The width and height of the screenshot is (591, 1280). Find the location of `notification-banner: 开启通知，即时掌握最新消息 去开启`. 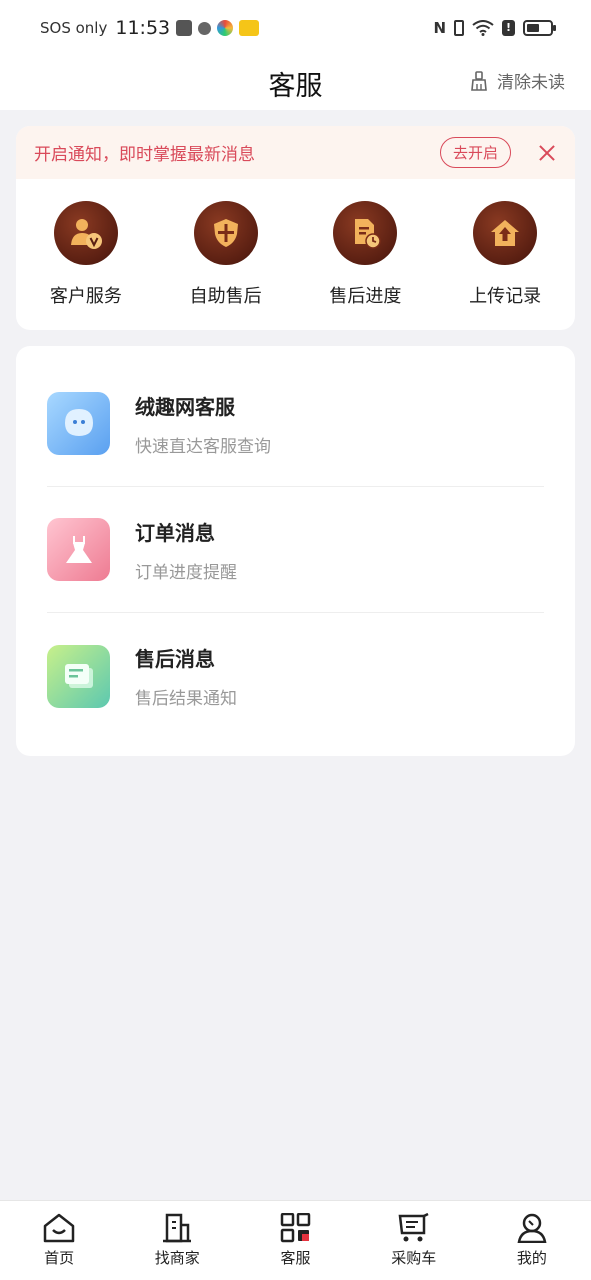

notification-banner: 开启通知，即时掌握最新消息 去开启 is located at coordinates (295, 152).